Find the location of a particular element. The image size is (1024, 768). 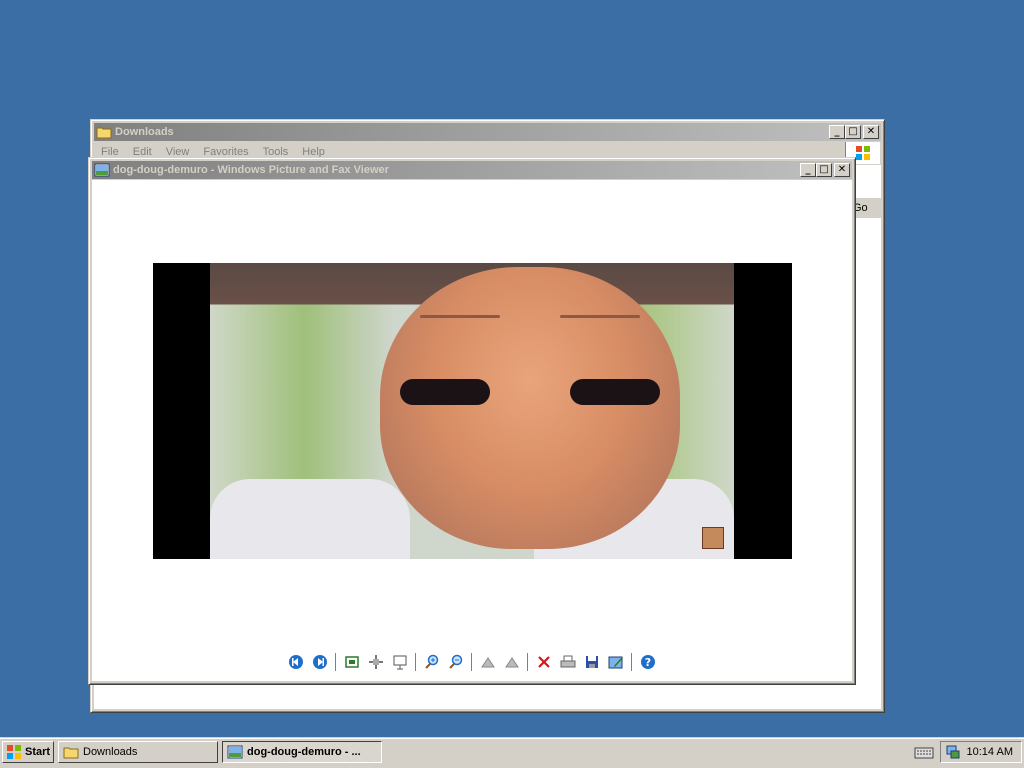

next-image-button is located at coordinates (320, 662).